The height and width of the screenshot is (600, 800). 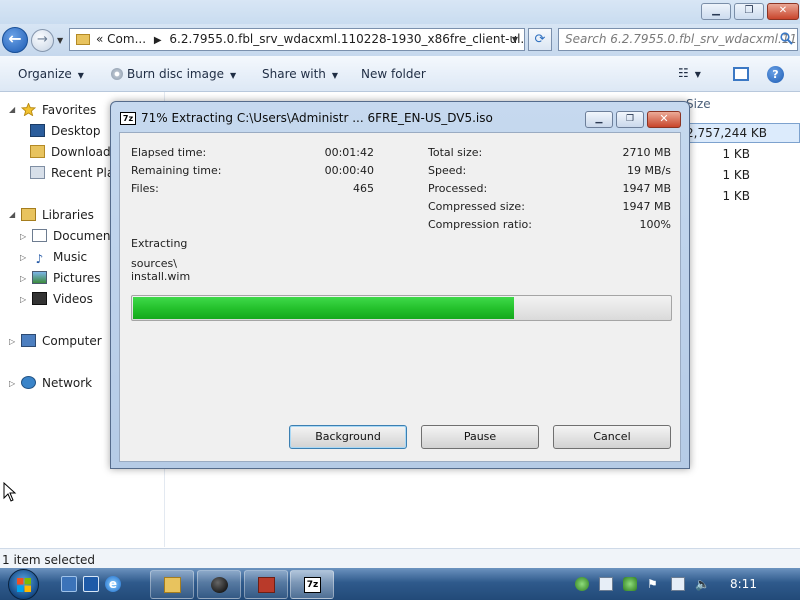 What do you see at coordinates (630, 584) in the screenshot?
I see `security-tray-icon` at bounding box center [630, 584].